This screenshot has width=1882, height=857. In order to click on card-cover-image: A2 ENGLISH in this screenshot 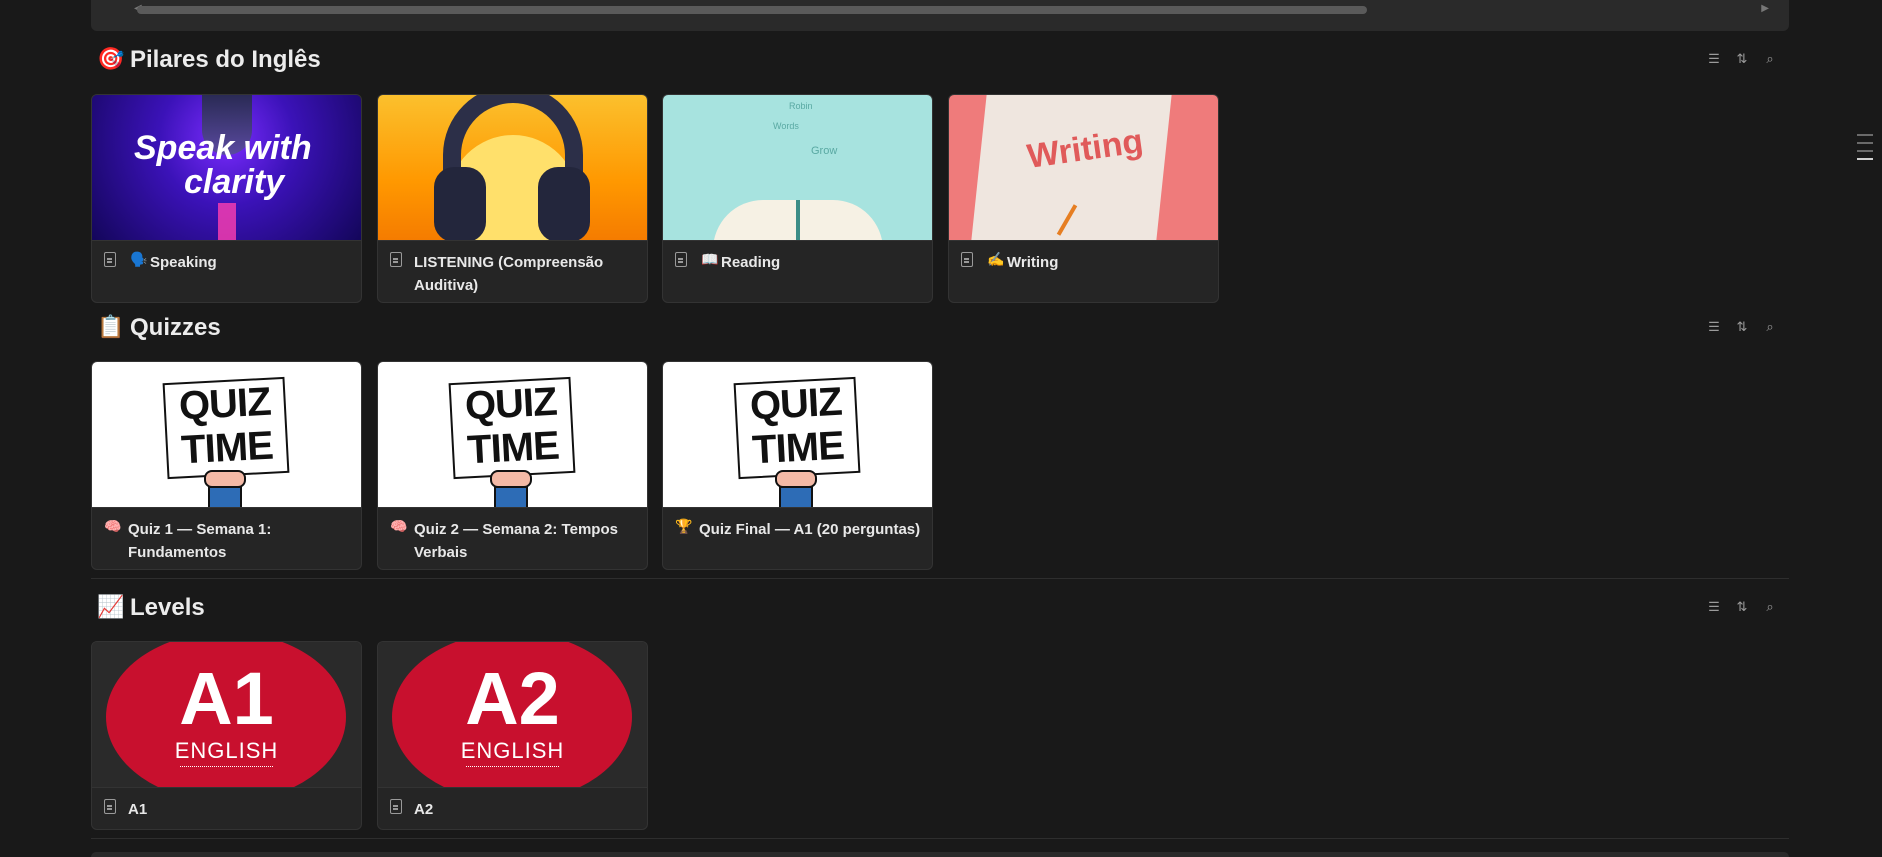, I will do `click(512, 714)`.